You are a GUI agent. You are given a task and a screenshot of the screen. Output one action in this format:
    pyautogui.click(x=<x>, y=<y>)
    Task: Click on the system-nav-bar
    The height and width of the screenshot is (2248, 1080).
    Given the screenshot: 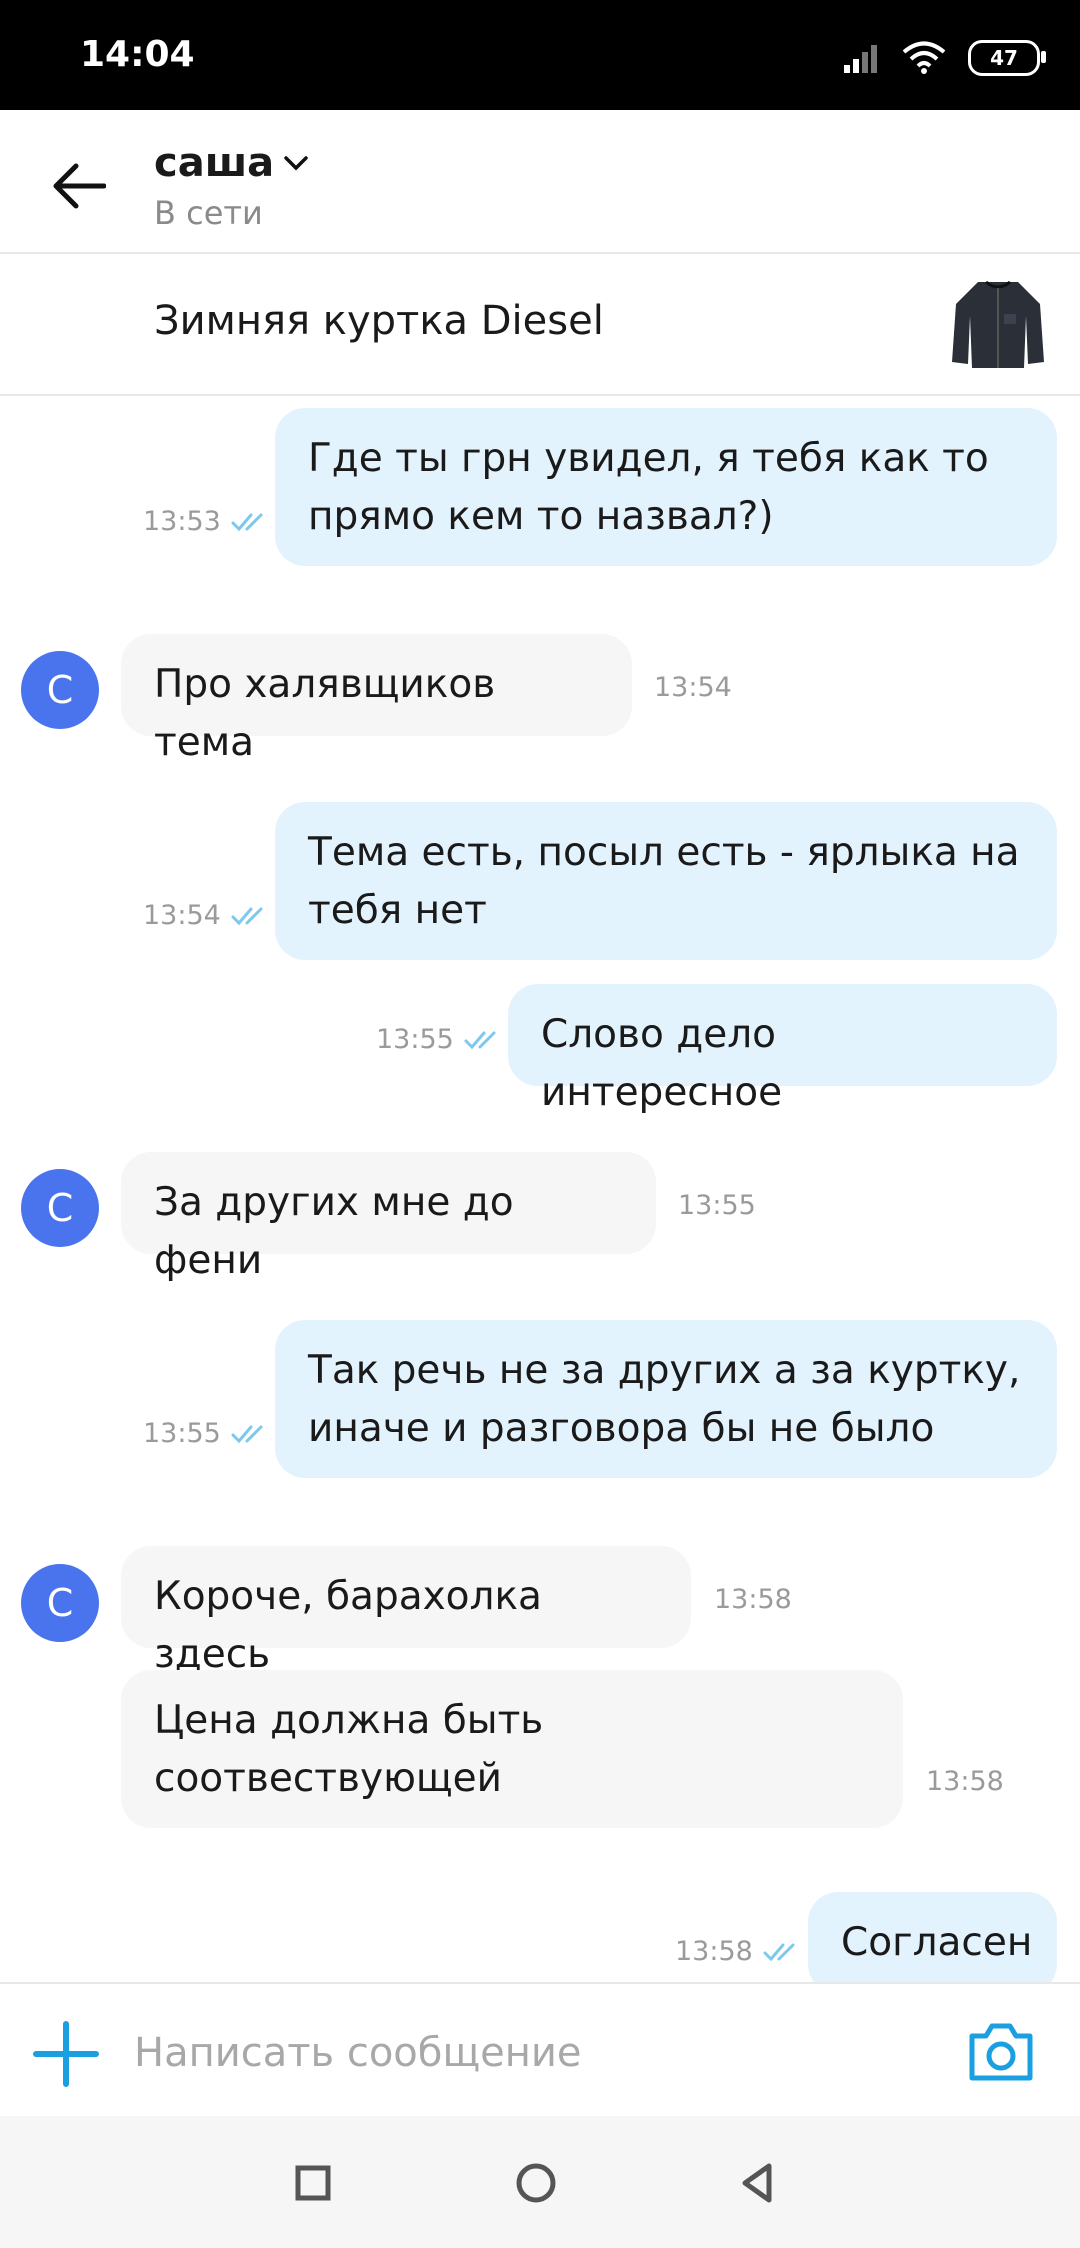 What is the action you would take?
    pyautogui.click(x=540, y=2182)
    